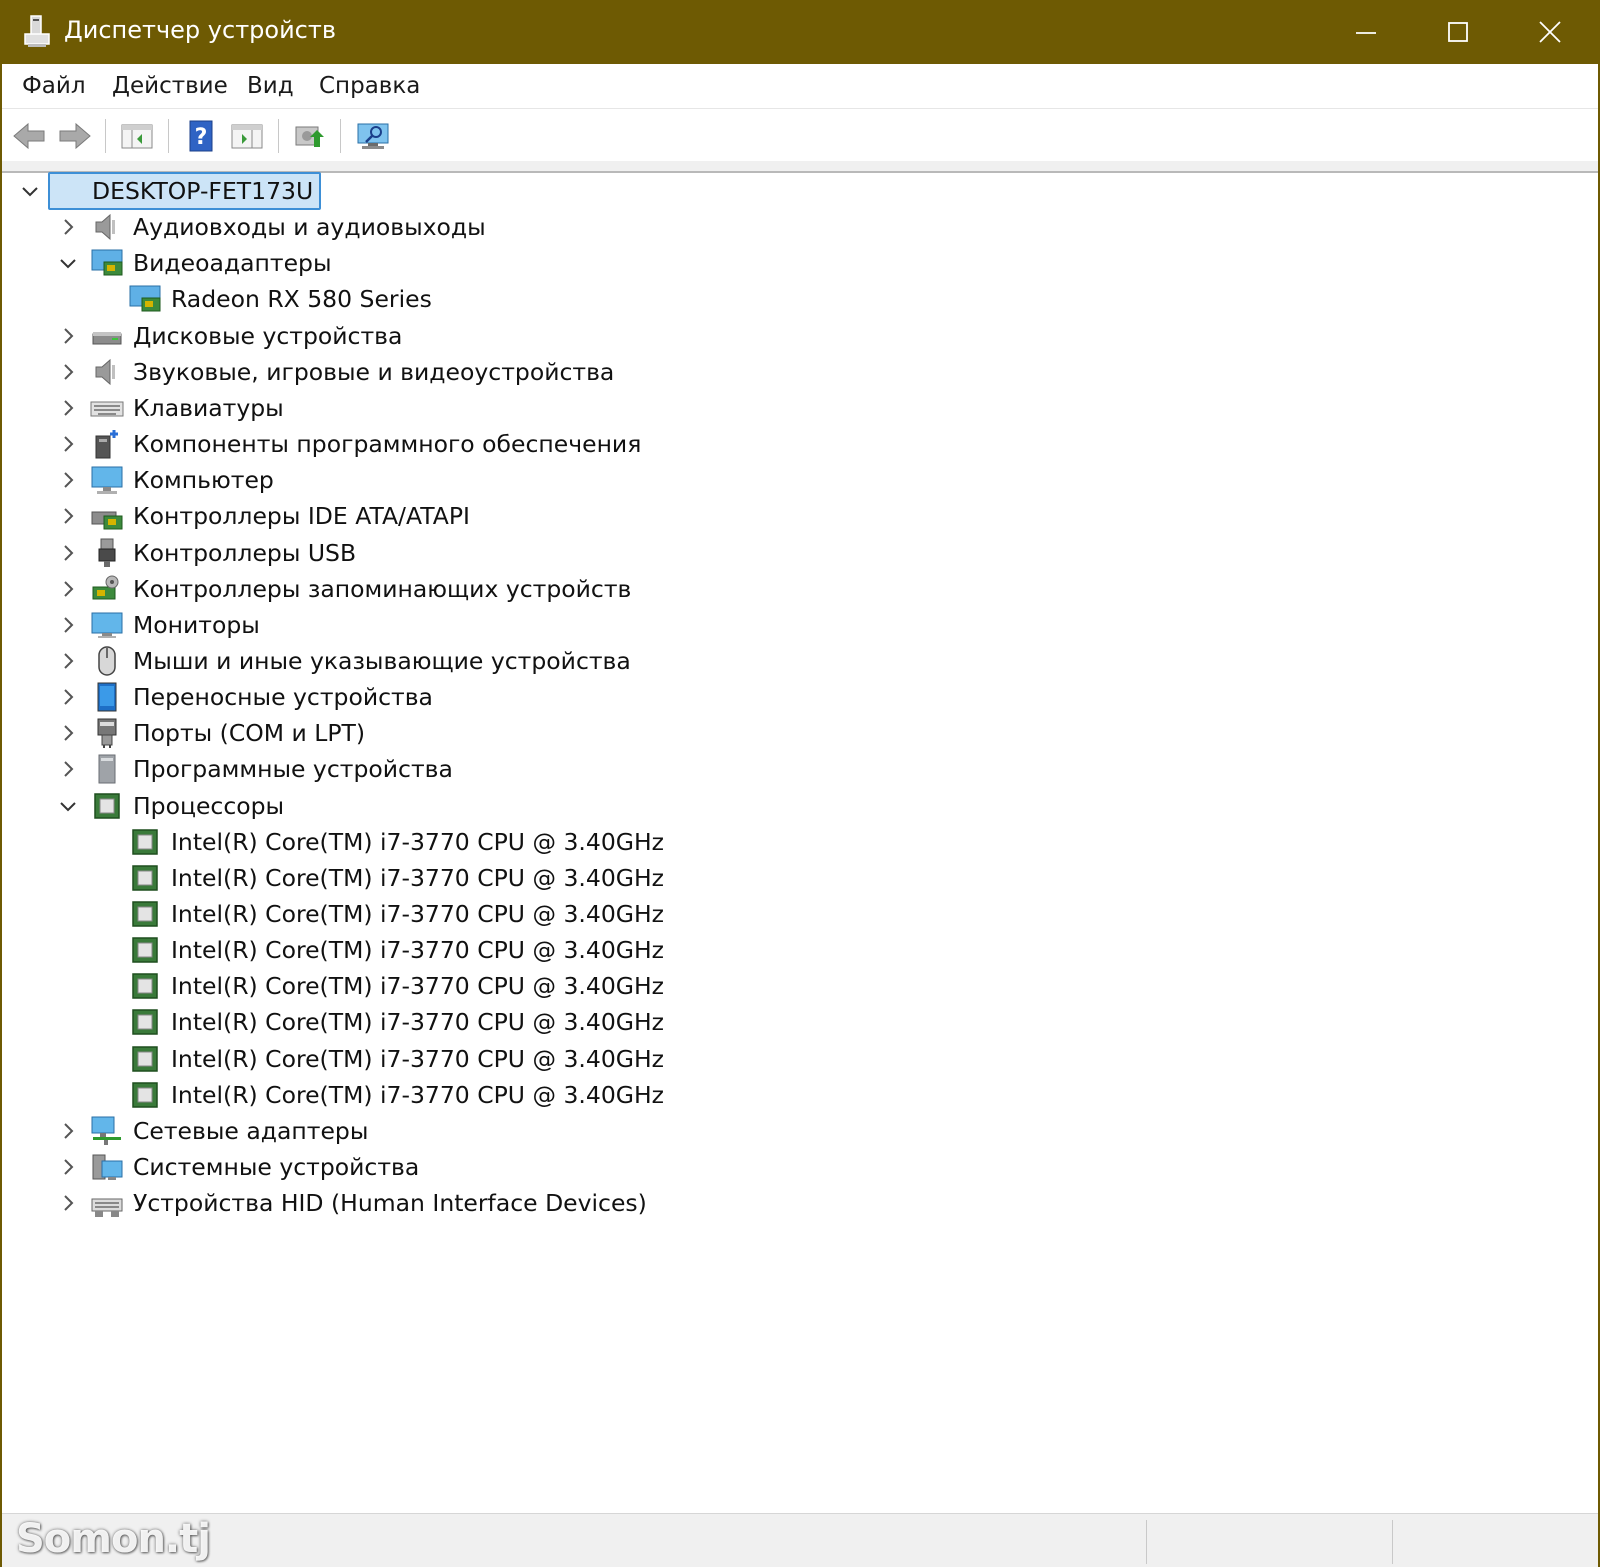 The height and width of the screenshot is (1567, 1600). Describe the element at coordinates (502, 1167) in the screenshot. I see `category-item: Системные устройства` at that location.